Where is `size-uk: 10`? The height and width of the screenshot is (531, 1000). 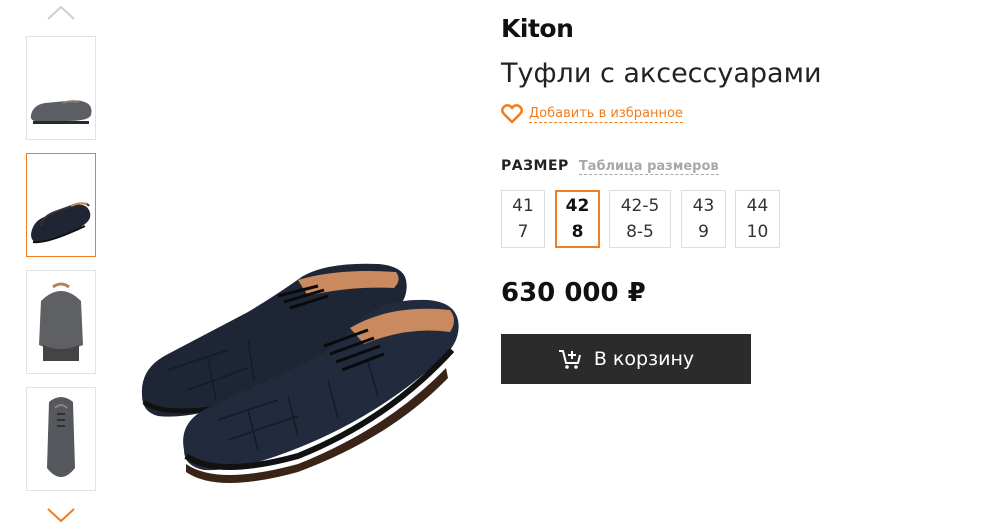 size-uk: 10 is located at coordinates (757, 232).